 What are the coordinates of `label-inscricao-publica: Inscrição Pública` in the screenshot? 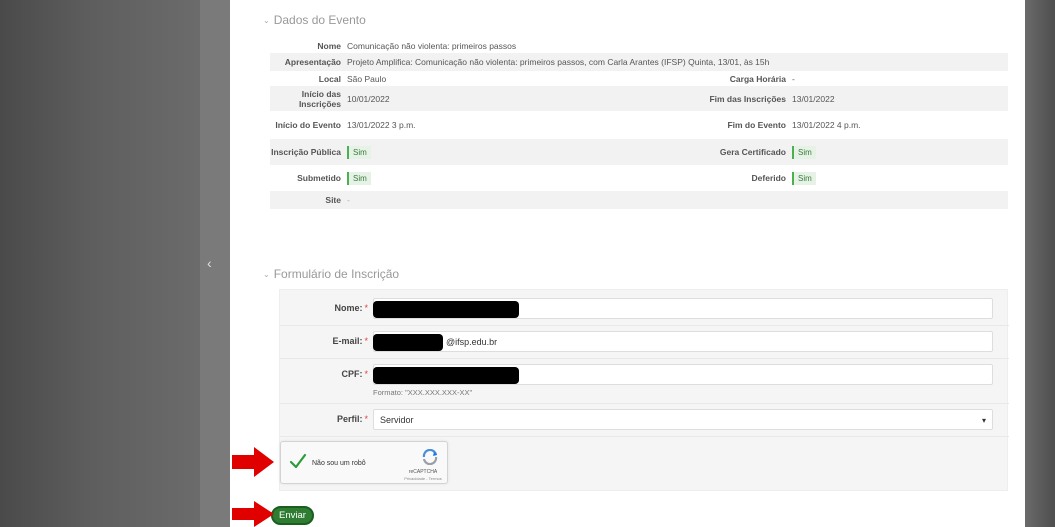 It's located at (306, 152).